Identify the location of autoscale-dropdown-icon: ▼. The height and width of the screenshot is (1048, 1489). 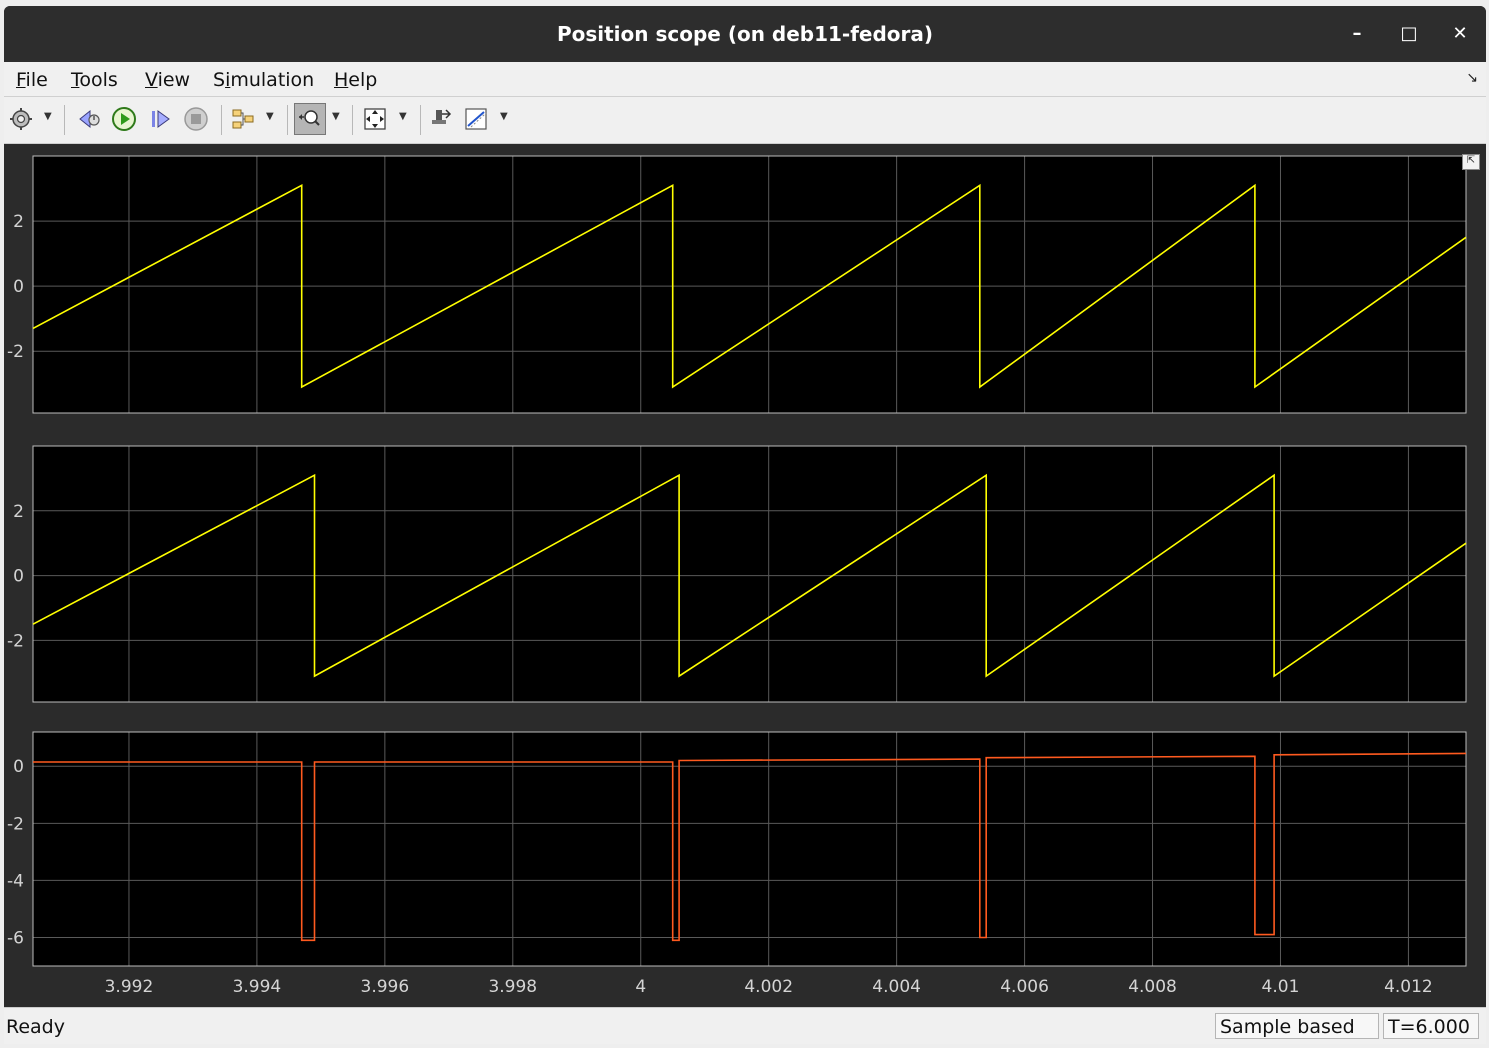
(403, 116).